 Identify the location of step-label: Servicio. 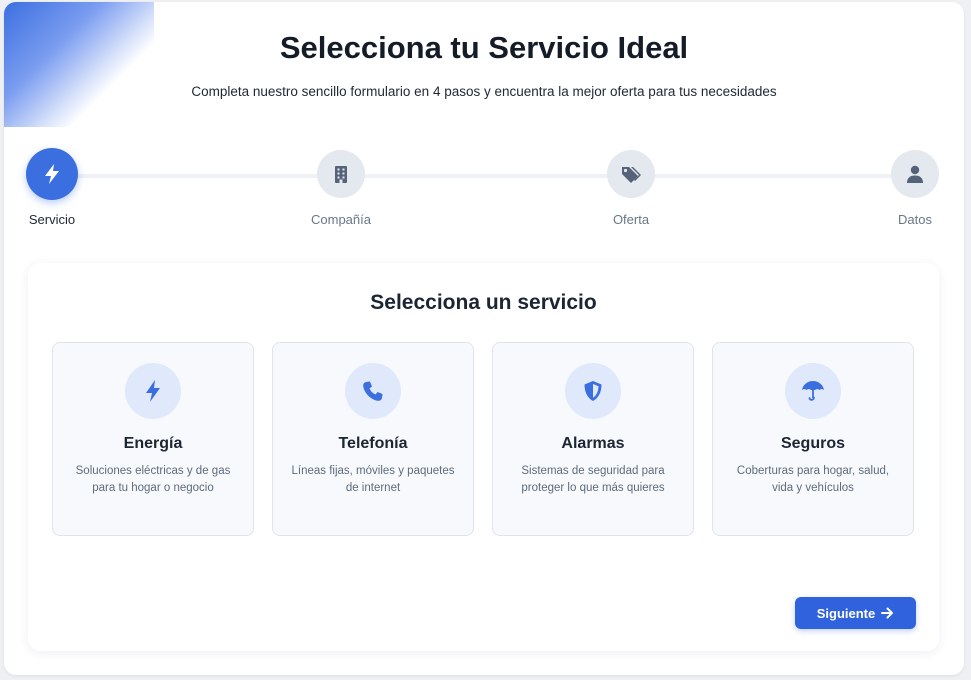
(52, 219).